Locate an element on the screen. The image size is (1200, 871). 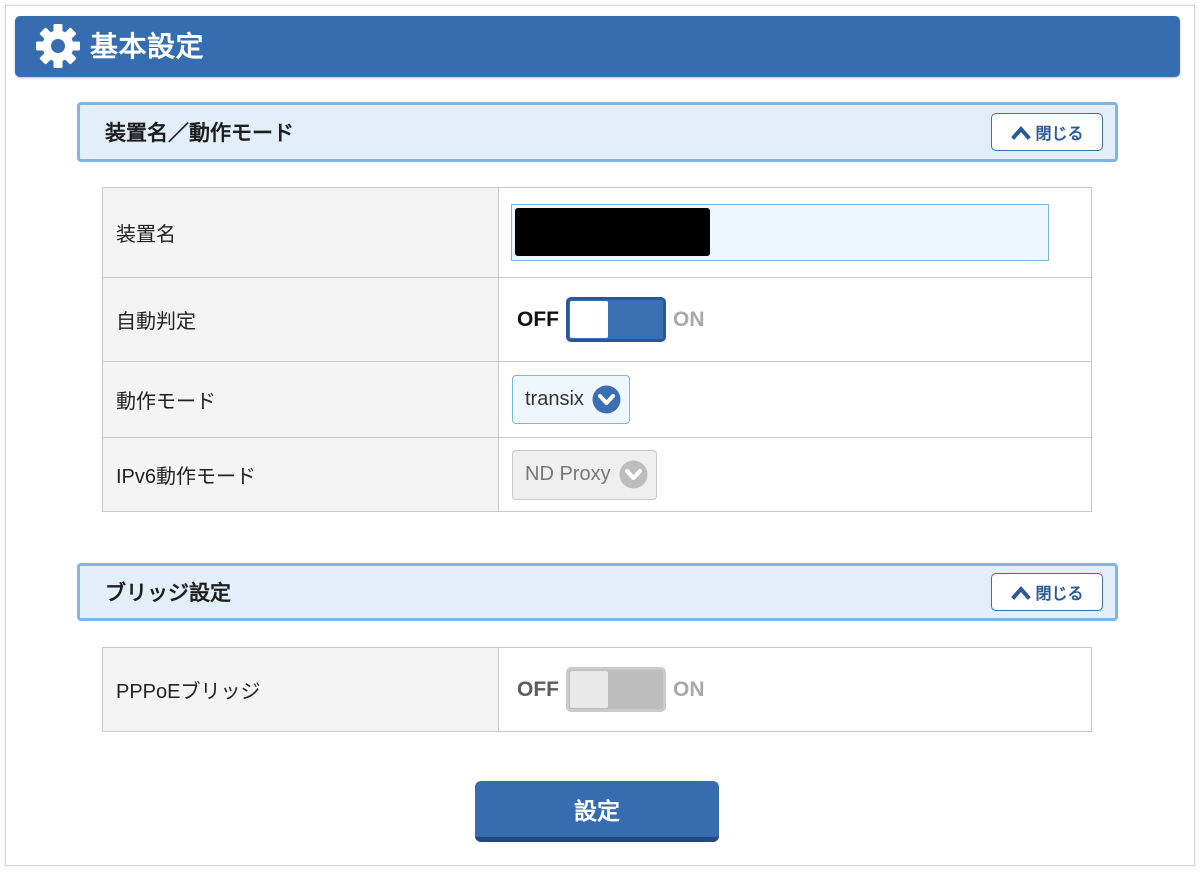
section-title: ブリッジ設定 is located at coordinates (168, 593).